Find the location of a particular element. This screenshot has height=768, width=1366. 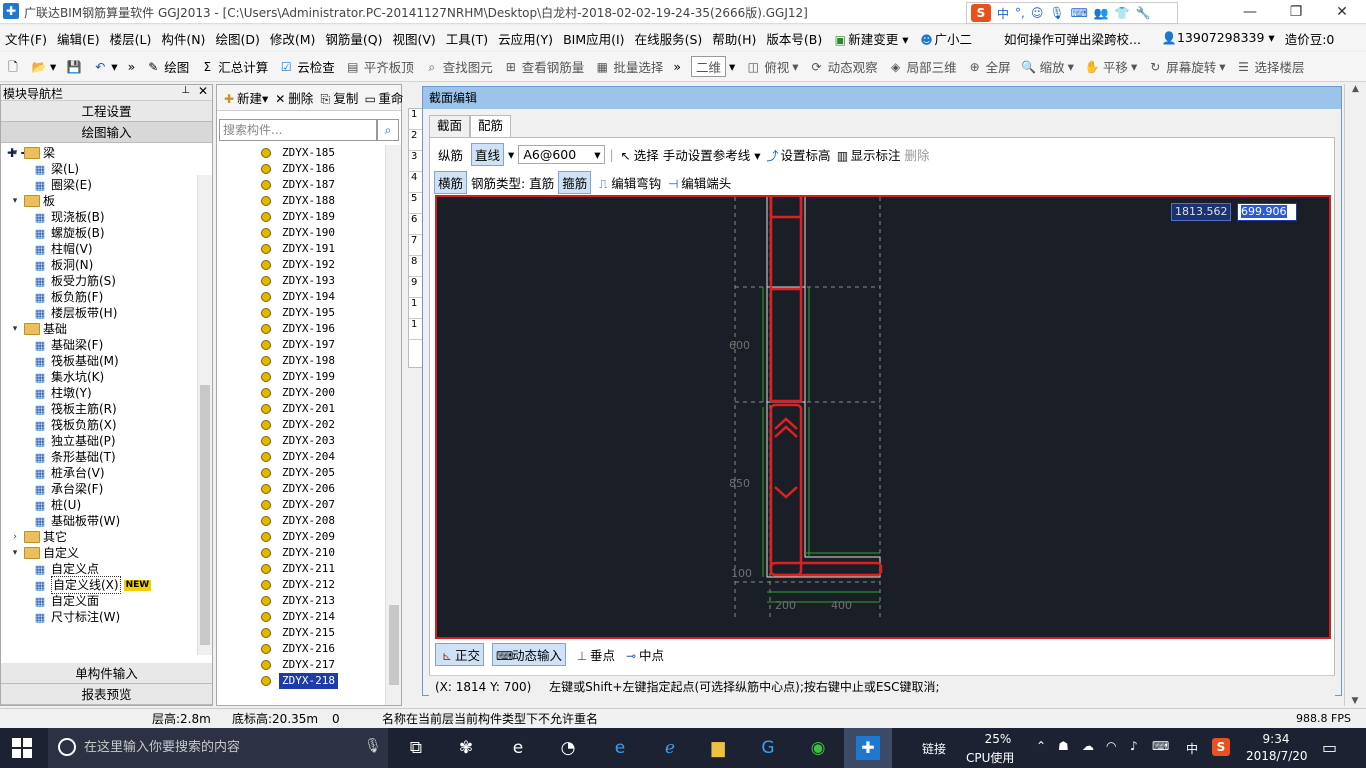

tree-item: ▦ 承台梁(F) is located at coordinates (99, 489).